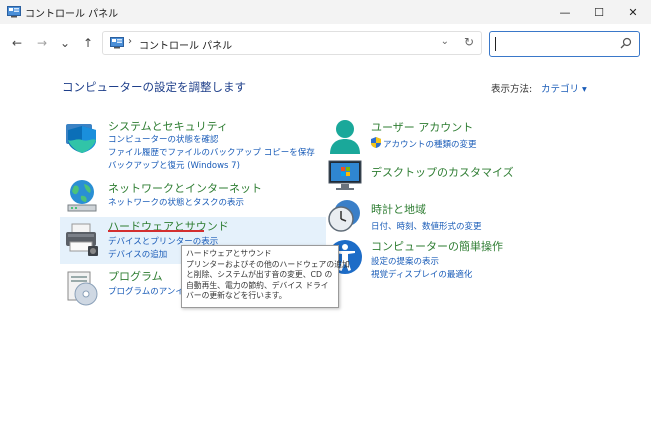  Describe the element at coordinates (156, 231) in the screenshot. I see `title-underline` at that location.